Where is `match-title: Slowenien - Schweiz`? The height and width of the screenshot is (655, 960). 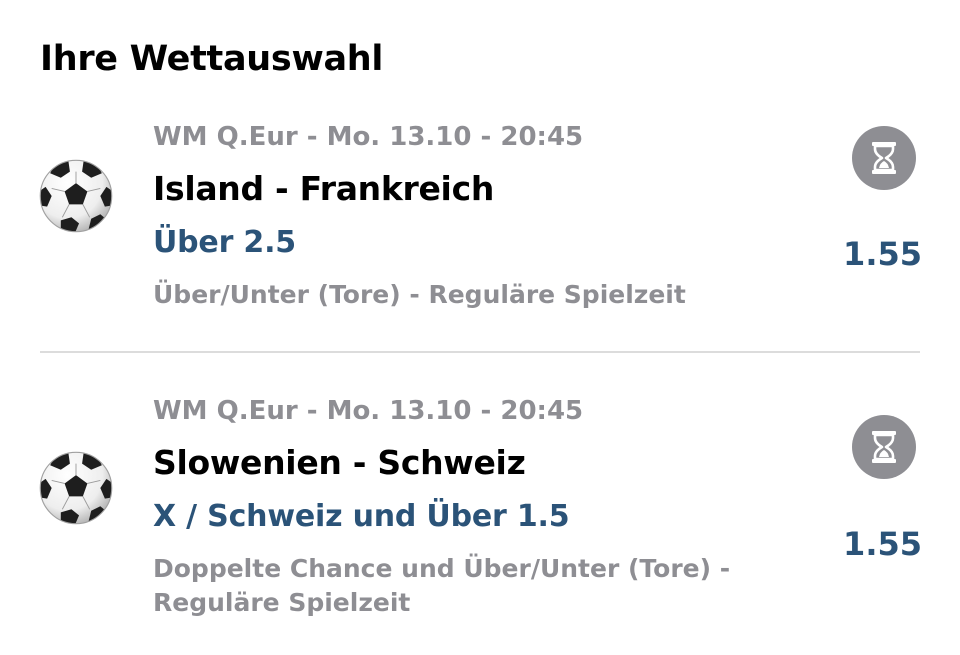 match-title: Slowenien - Schweiz is located at coordinates (339, 462).